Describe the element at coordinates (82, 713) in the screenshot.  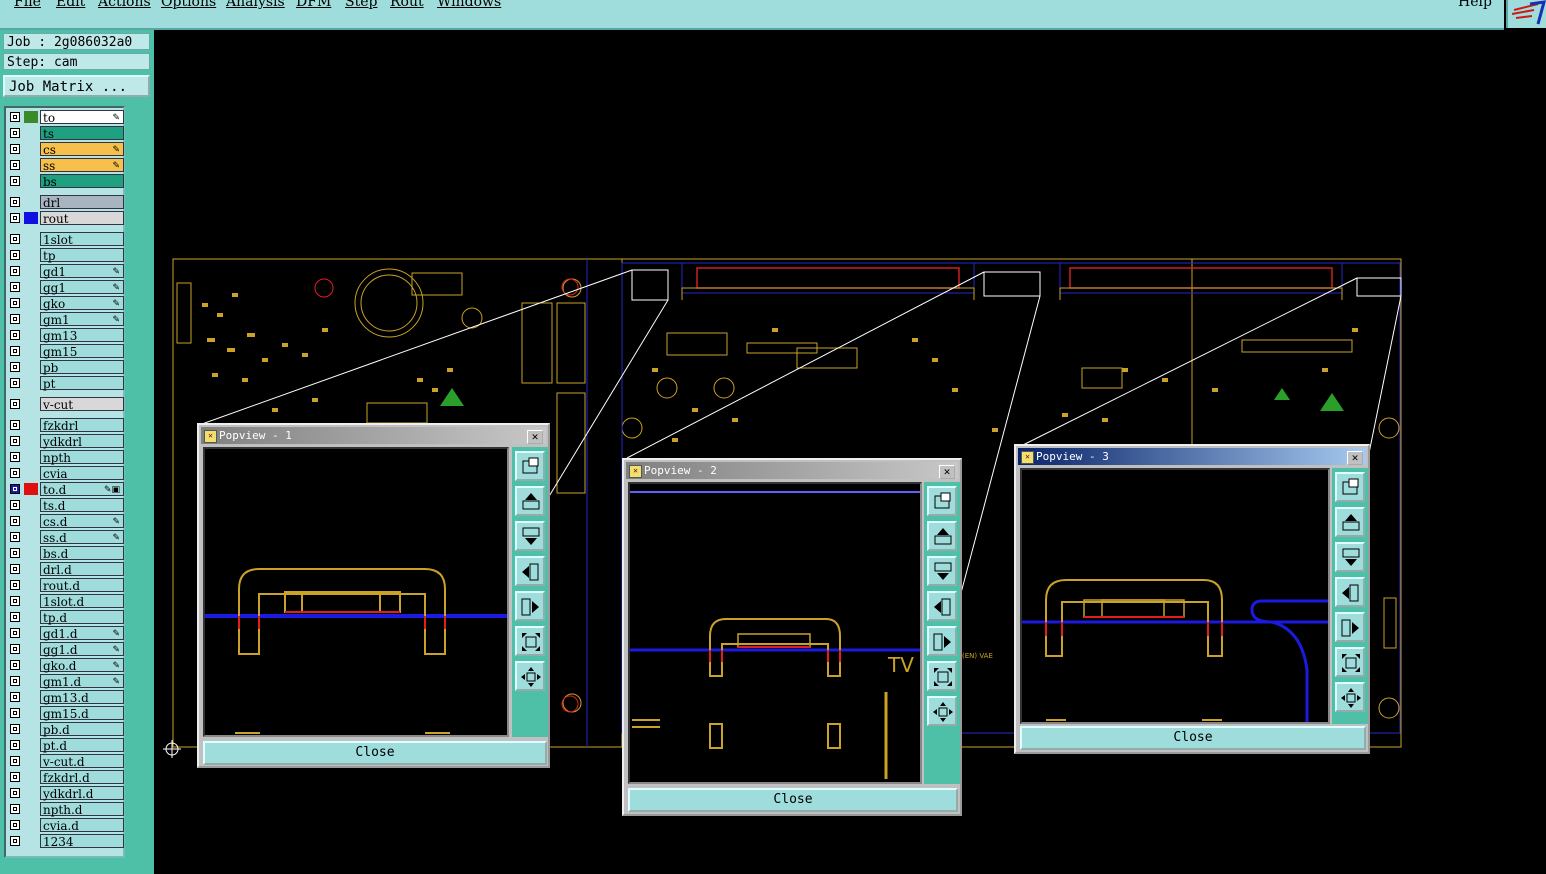
I see `layer-name: gm15.d` at that location.